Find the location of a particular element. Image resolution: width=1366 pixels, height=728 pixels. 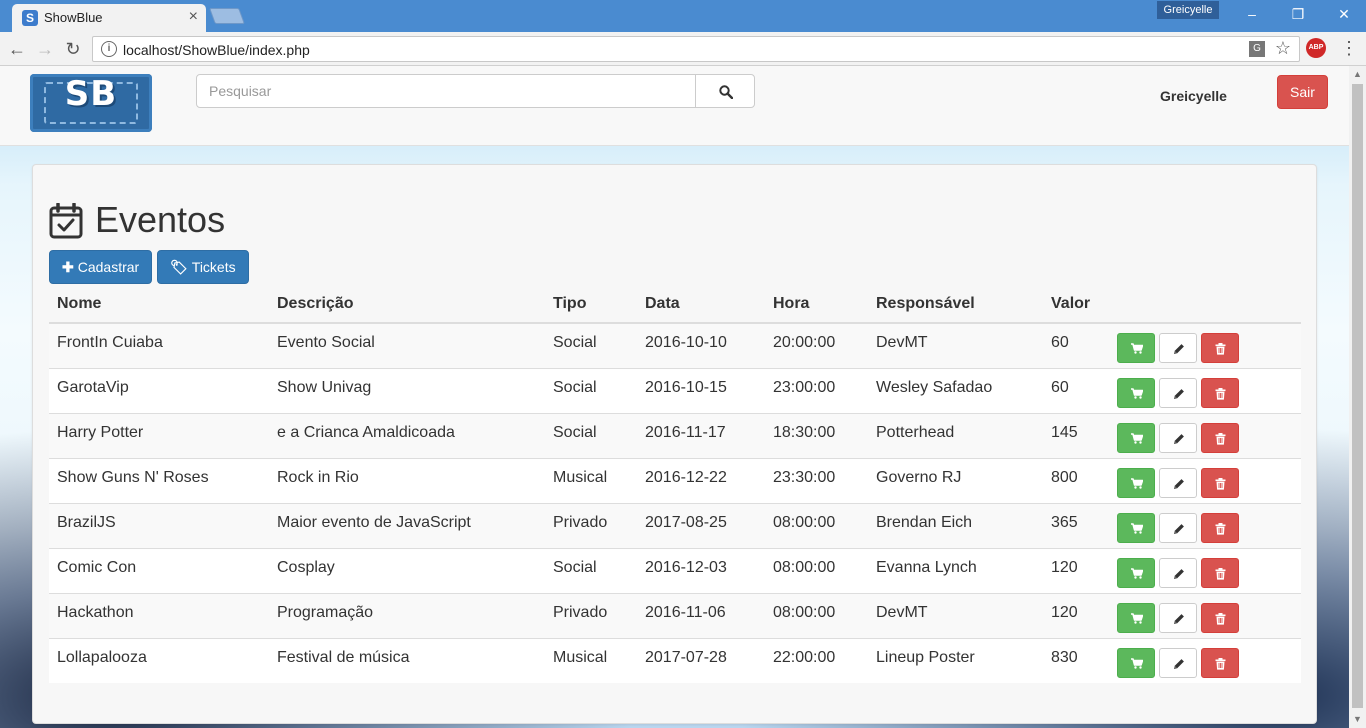

tab-close-icon: × is located at coordinates (193, 17).